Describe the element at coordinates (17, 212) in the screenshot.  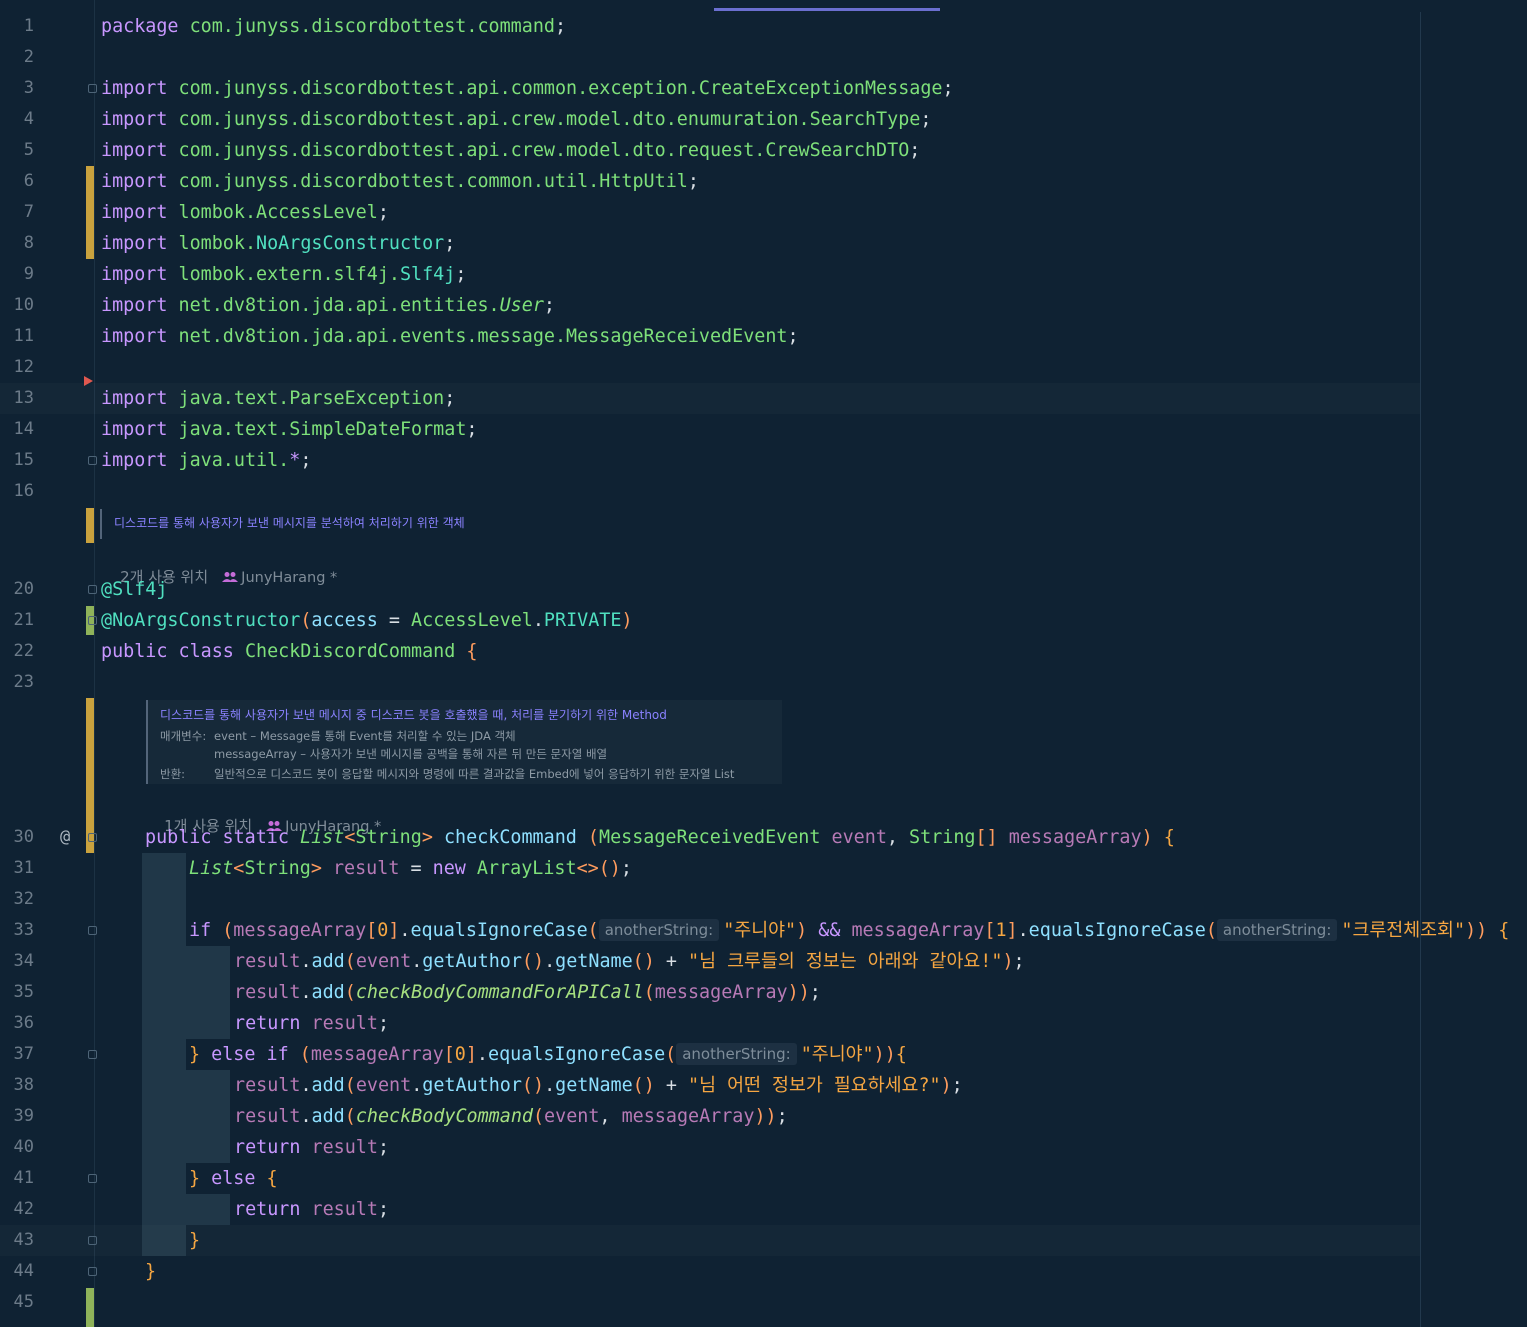
I see `line-number: 7` at that location.